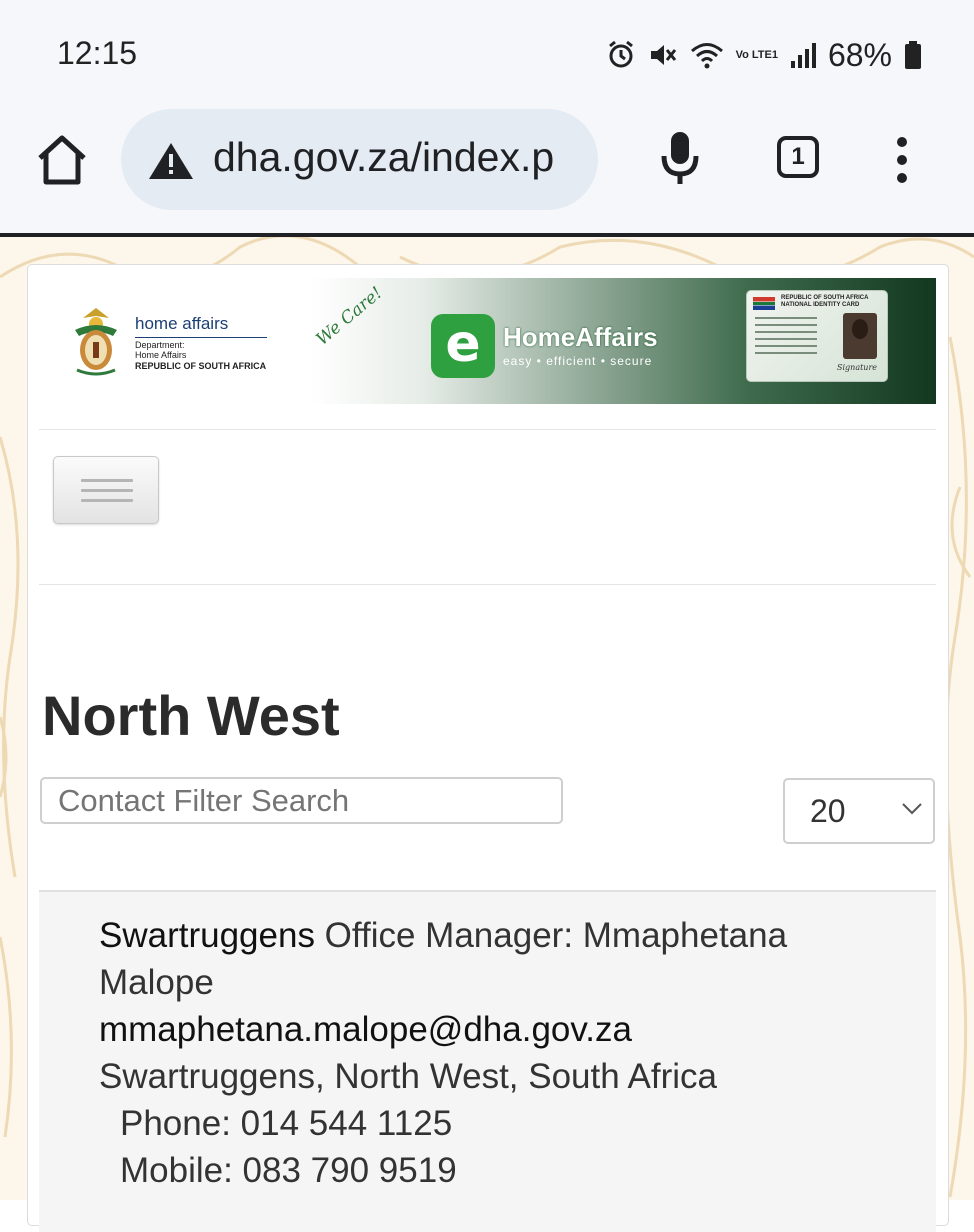  What do you see at coordinates (803, 55) in the screenshot?
I see `signal-icon` at bounding box center [803, 55].